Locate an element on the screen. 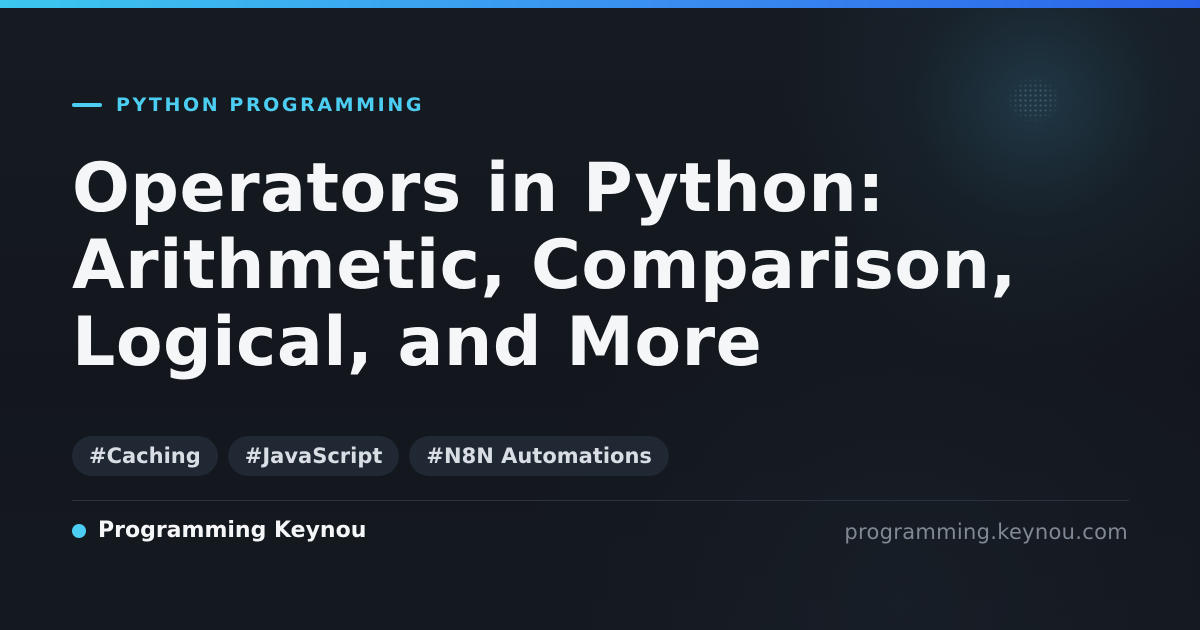 This screenshot has width=1200, height=630. eyebrow-line-icon is located at coordinates (87, 105).